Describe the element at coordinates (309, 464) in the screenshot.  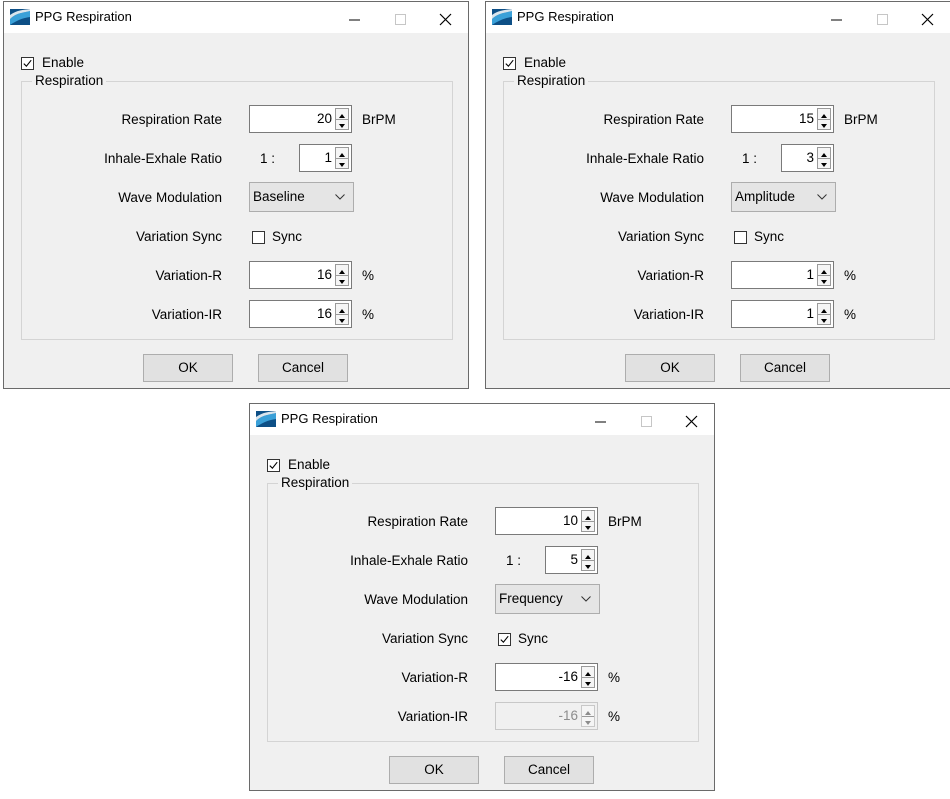
I see `enable-label: Enable` at that location.